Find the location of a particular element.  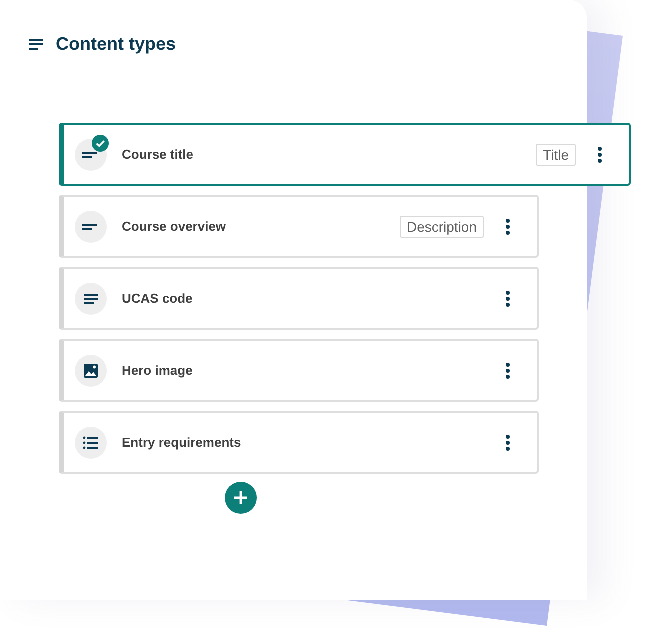

content-type-item: Hero image is located at coordinates (299, 370).